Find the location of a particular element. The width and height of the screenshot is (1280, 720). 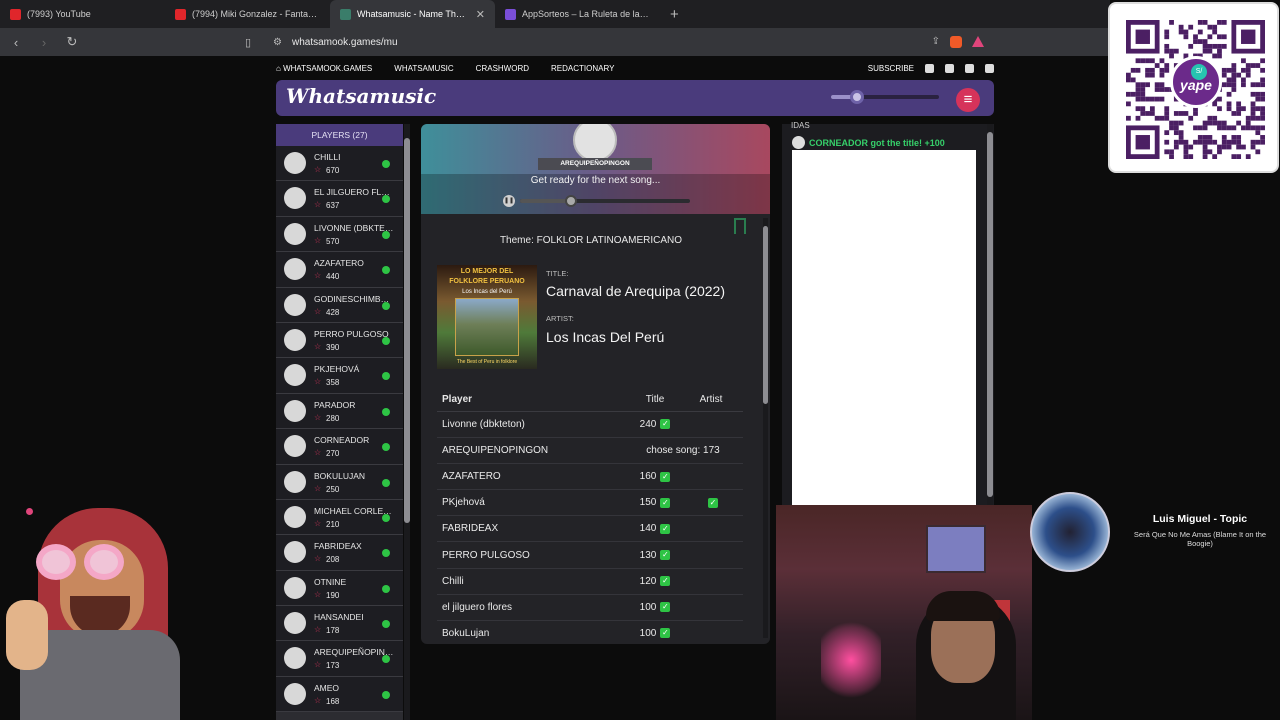

player-row: OTNINE ☆ 190 is located at coordinates (339, 588).